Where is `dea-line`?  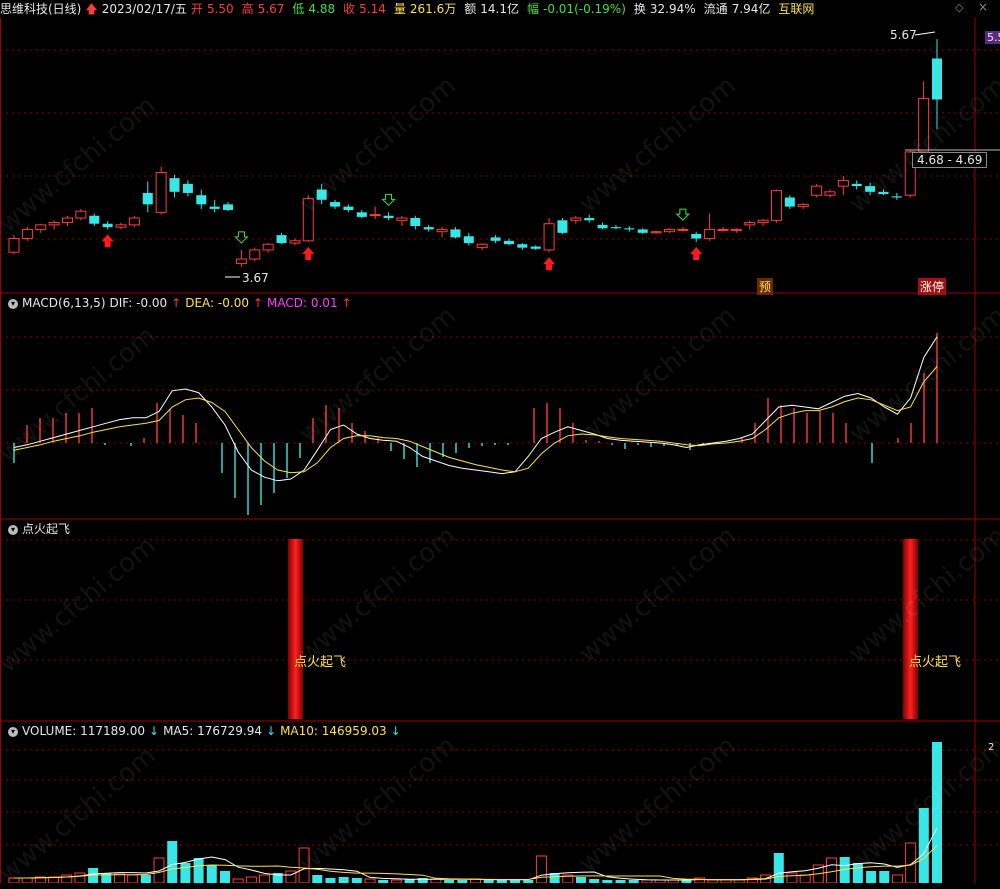 dea-line is located at coordinates (475, 420).